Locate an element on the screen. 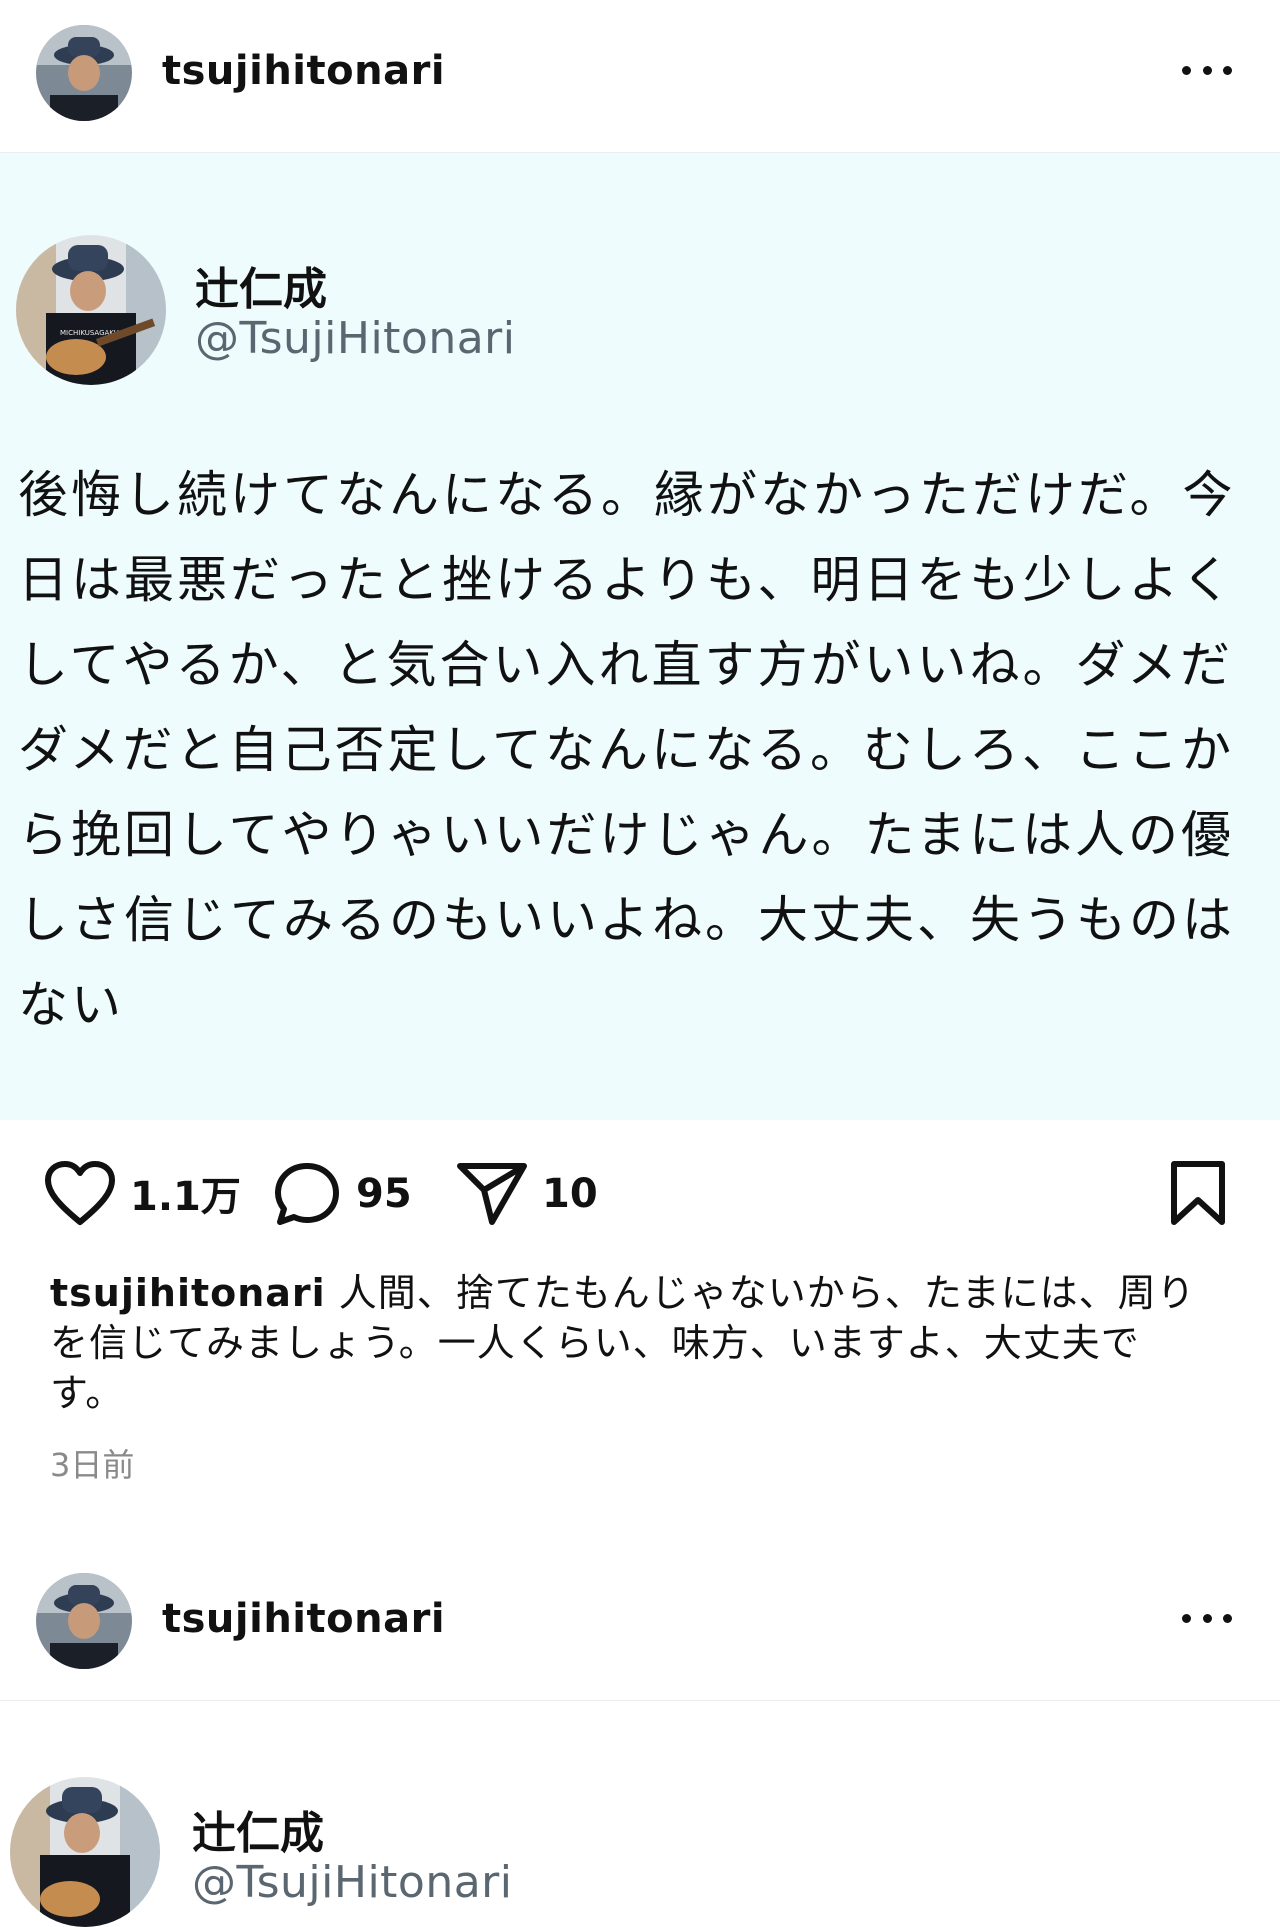 This screenshot has width=1280, height=1927. tweet-line: ダメだと自己否定してなんになる。むしろ、ここか is located at coordinates (626, 750).